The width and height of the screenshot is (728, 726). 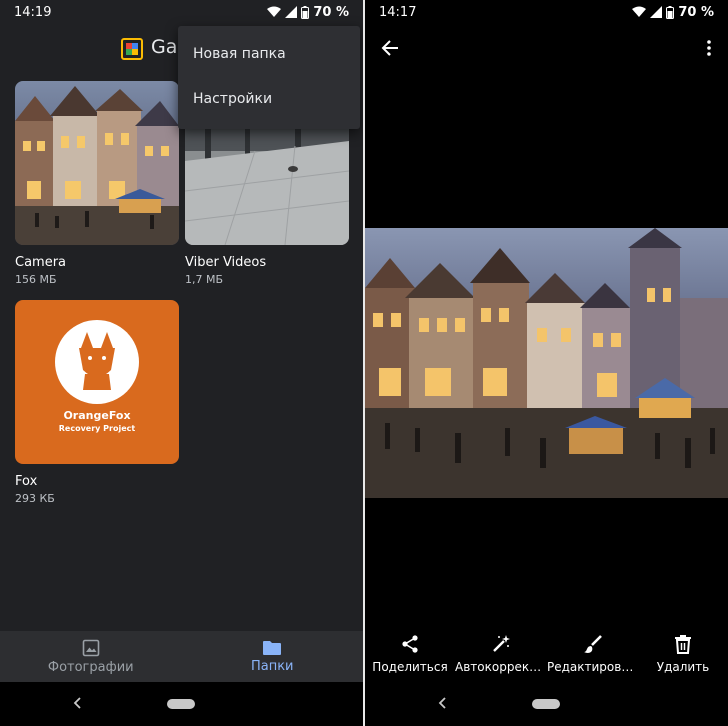 What do you see at coordinates (272, 666) in the screenshot?
I see `tab-label: Папки` at bounding box center [272, 666].